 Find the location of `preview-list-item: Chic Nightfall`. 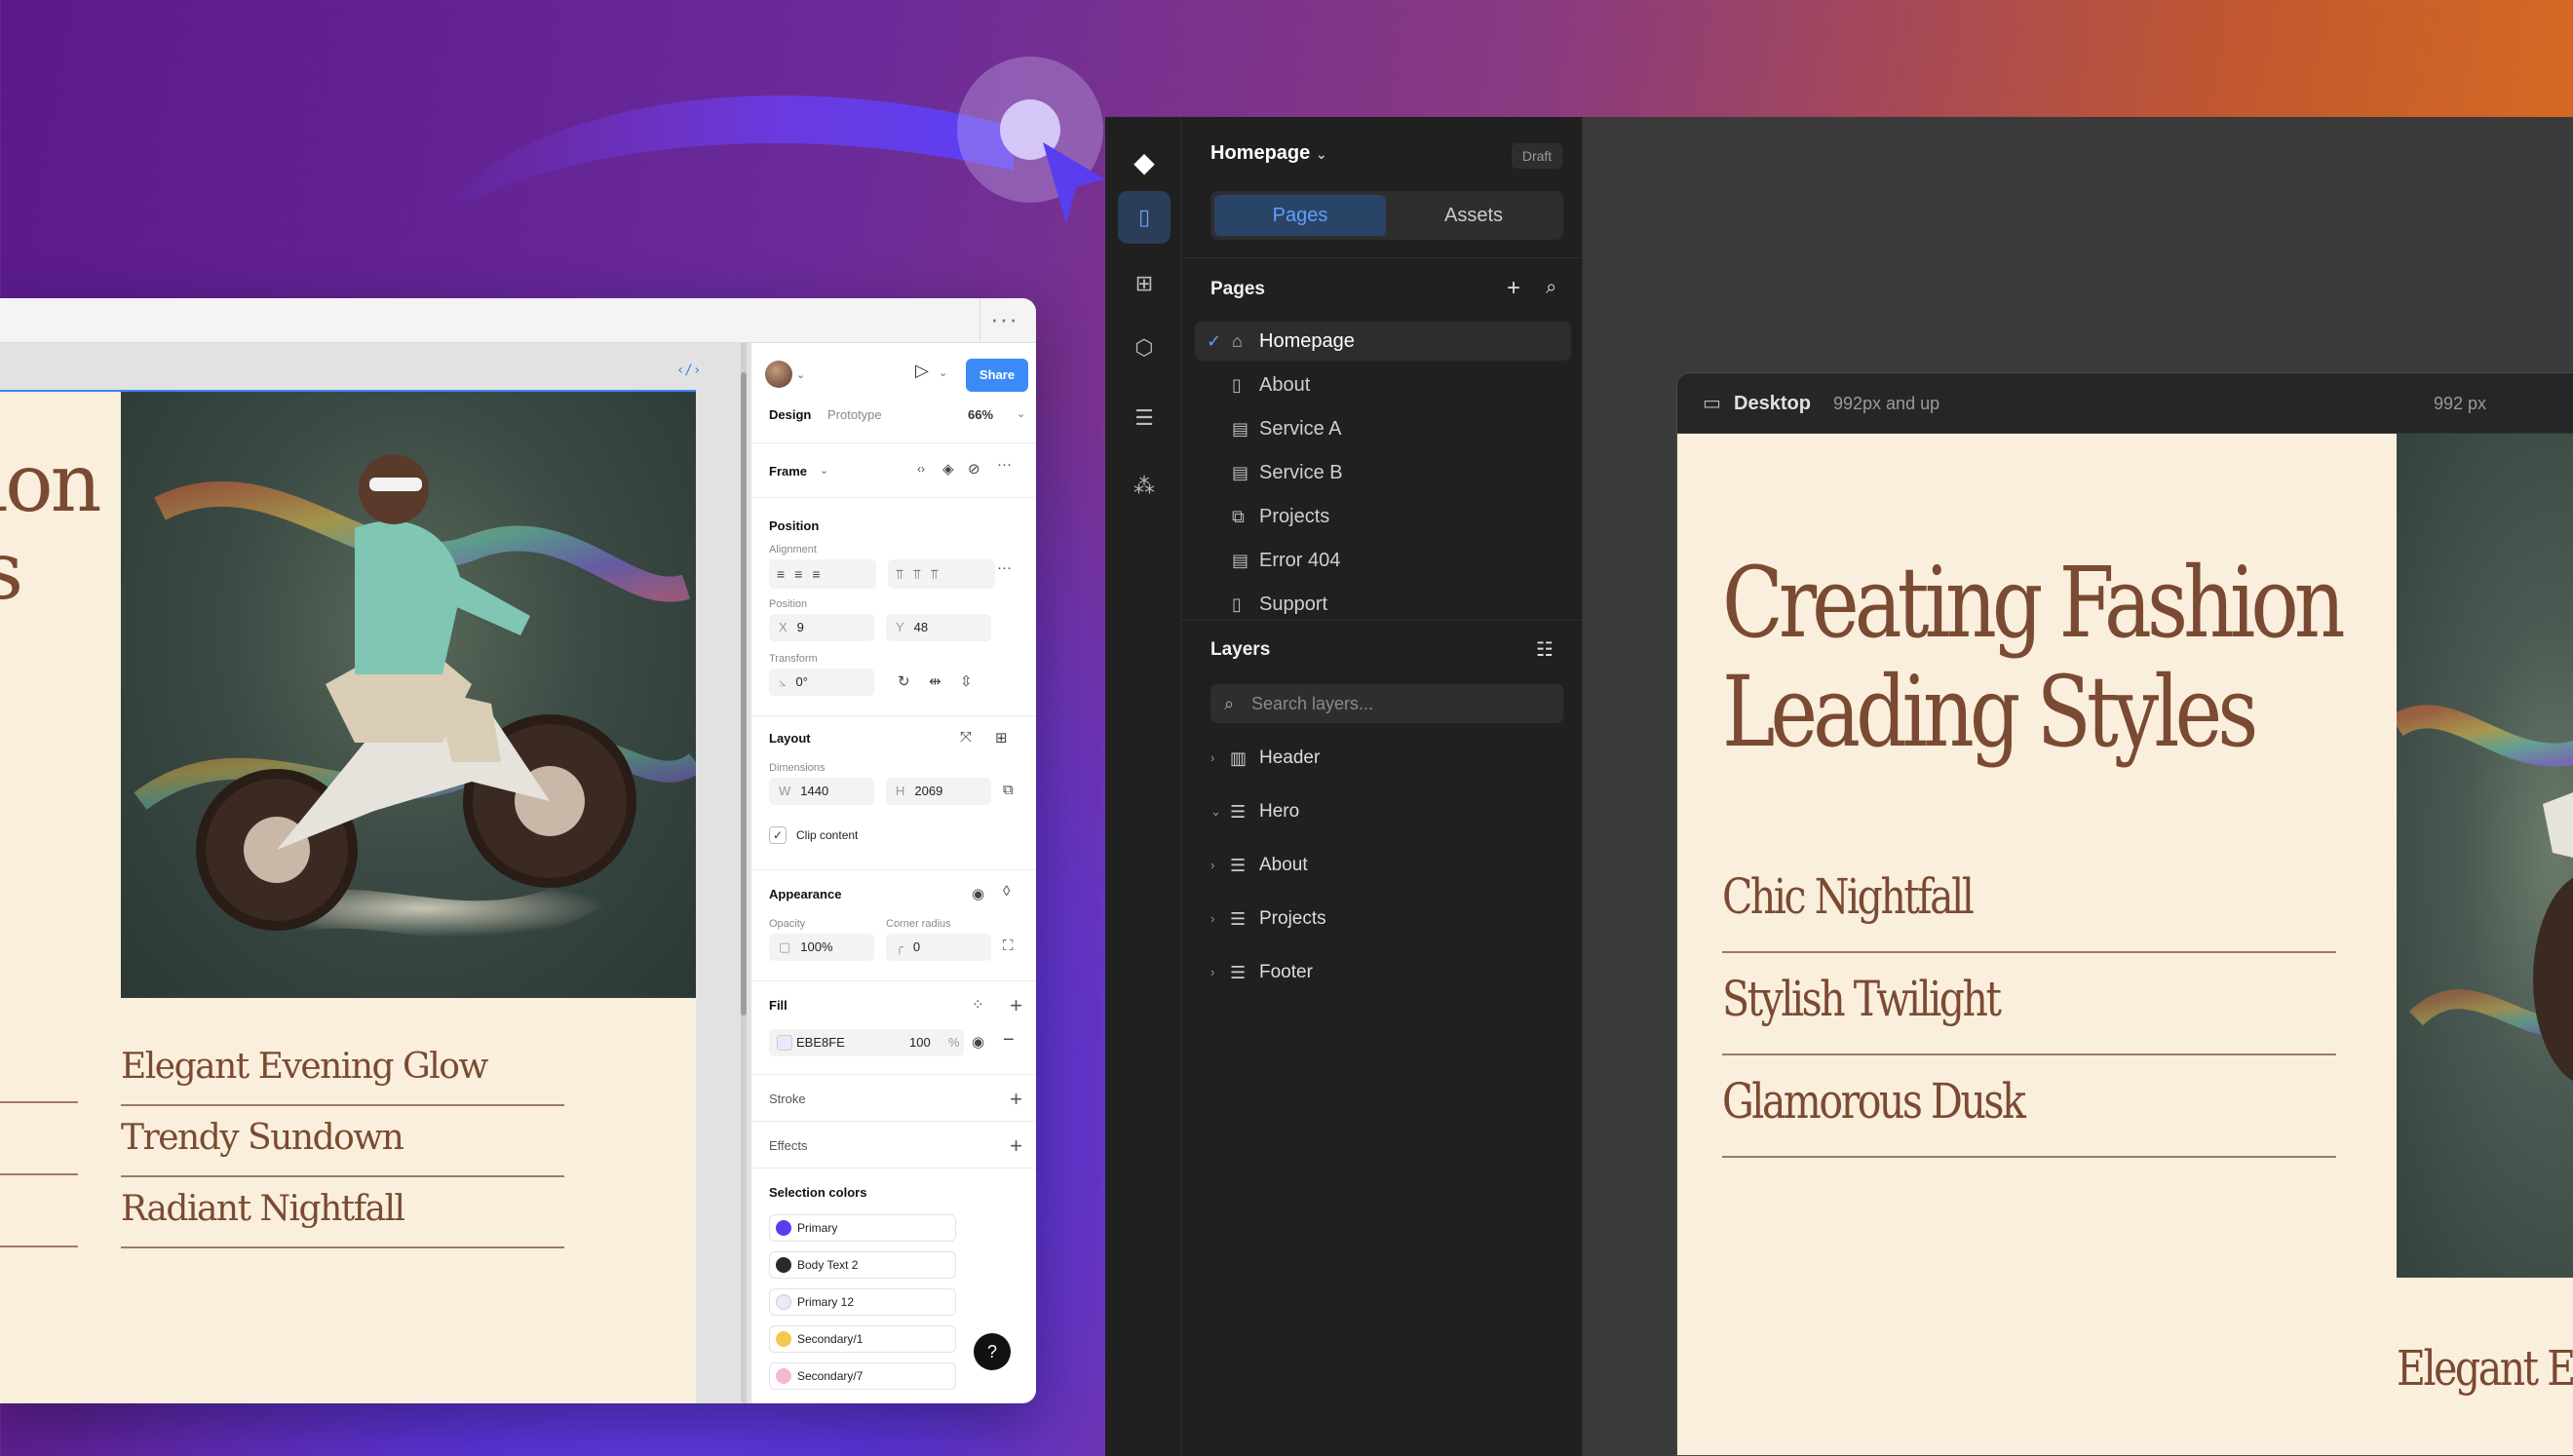

preview-list-item: Chic Nightfall is located at coordinates (2029, 902).